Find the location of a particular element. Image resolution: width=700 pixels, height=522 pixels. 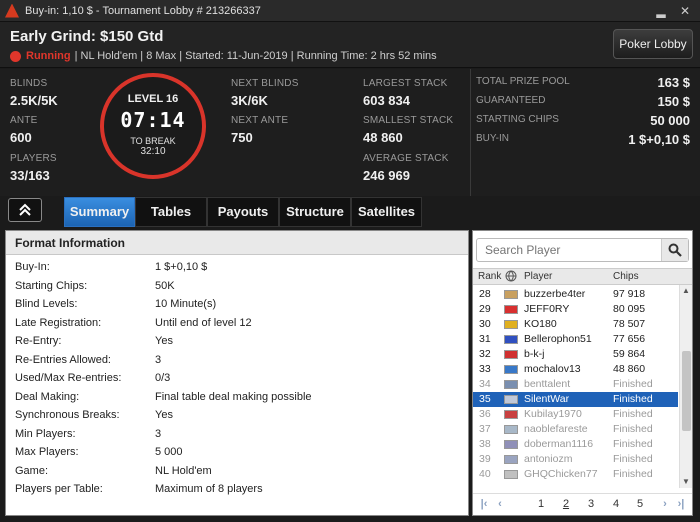

player-chips: 59 864 is located at coordinates (629, 354).